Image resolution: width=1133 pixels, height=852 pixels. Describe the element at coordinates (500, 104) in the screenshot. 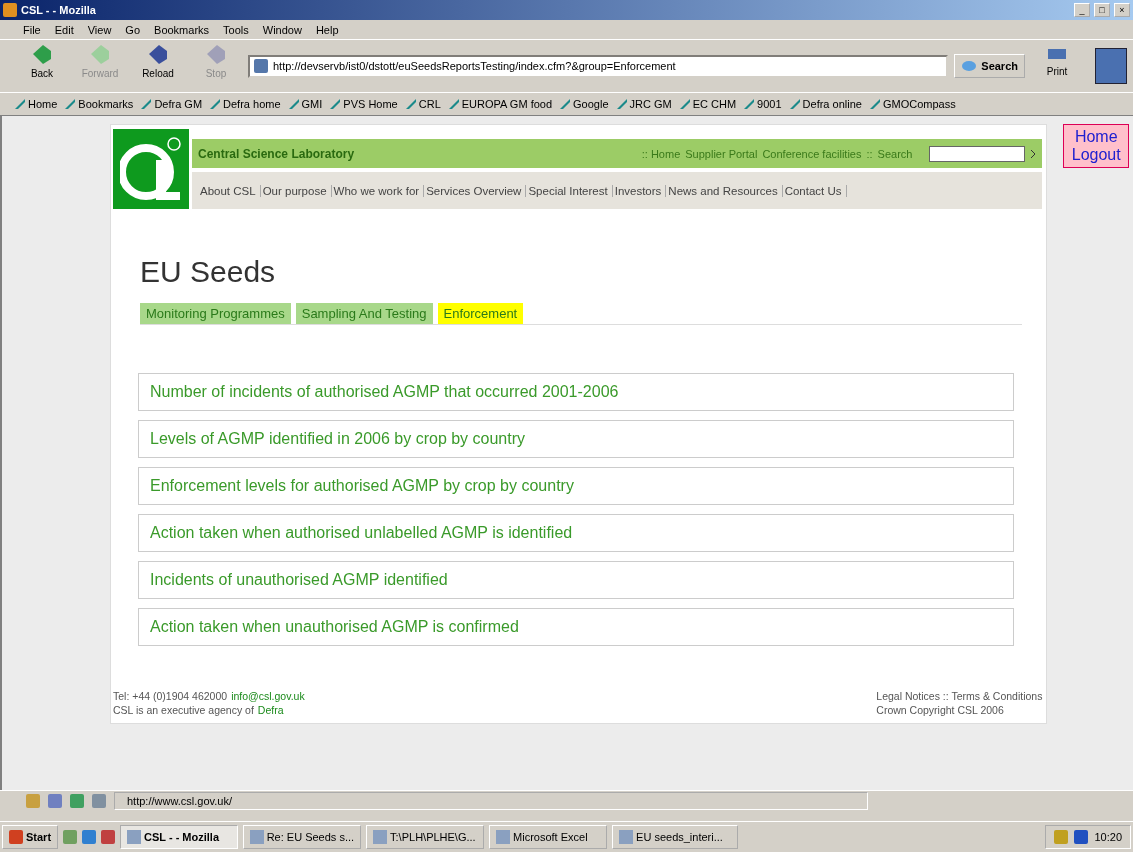

I see `bookmark-link: EUROPA GM food` at that location.